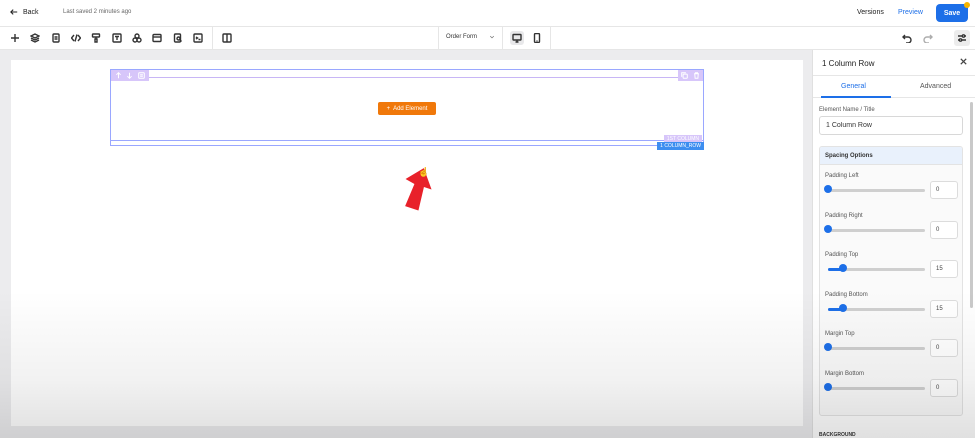  What do you see at coordinates (842, 176) in the screenshot?
I see `slider-label: Padding Left` at bounding box center [842, 176].